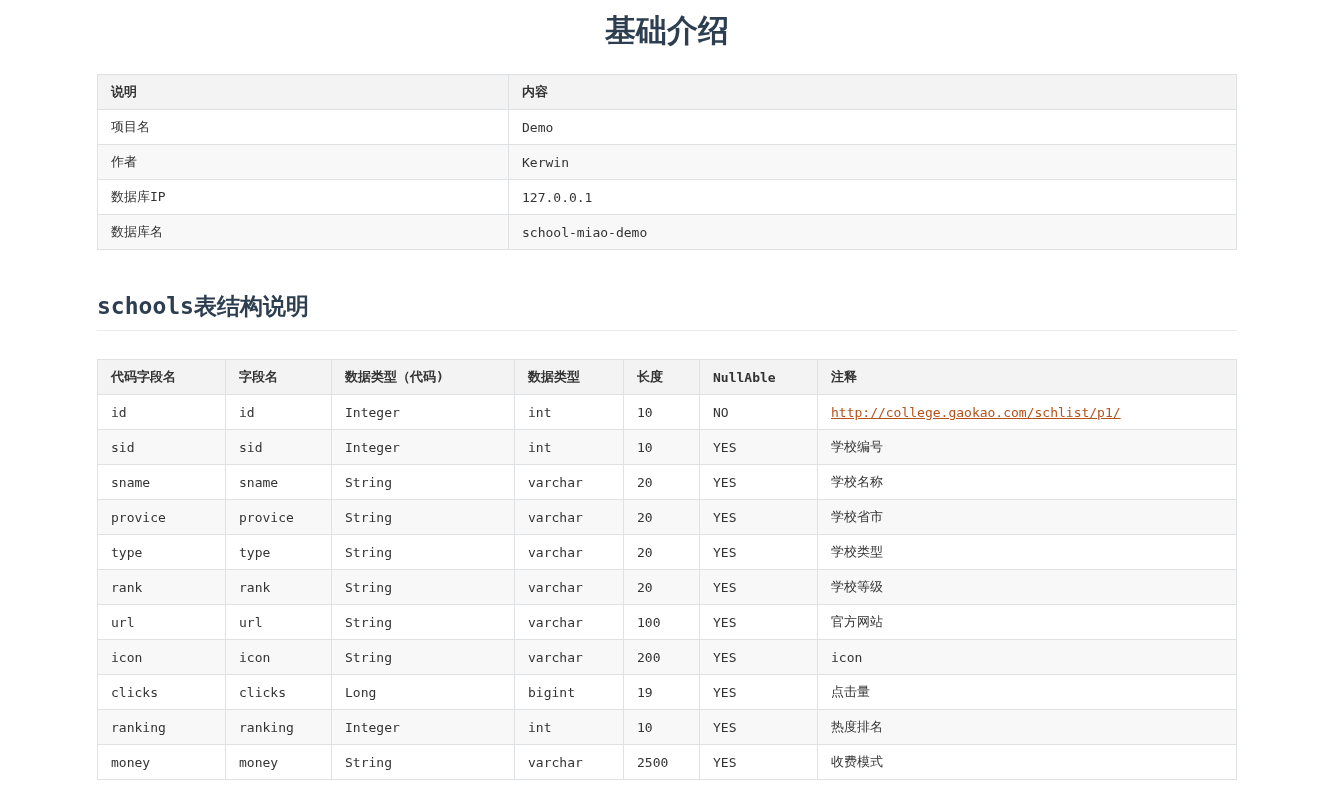  Describe the element at coordinates (303, 232) in the screenshot. I see `table-cell: 数据库名` at that location.